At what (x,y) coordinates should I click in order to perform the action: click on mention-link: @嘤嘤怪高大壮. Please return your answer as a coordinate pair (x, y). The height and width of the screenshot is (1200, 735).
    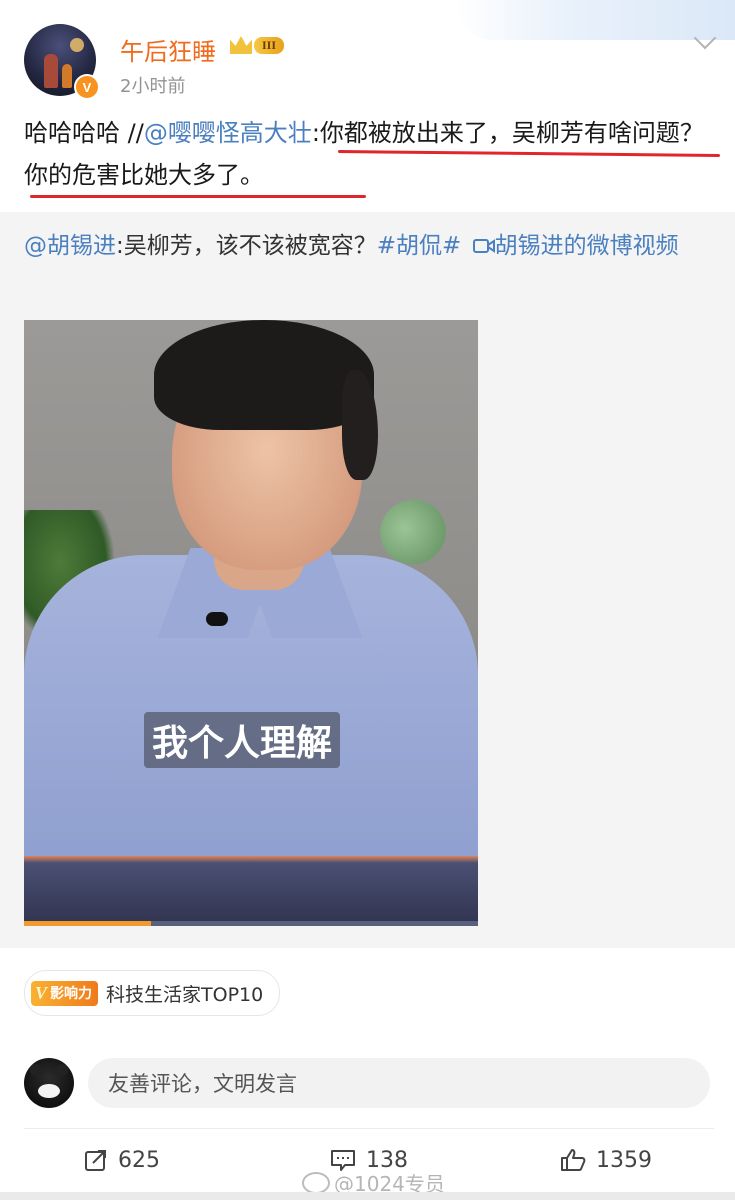
    Looking at the image, I should click on (228, 133).